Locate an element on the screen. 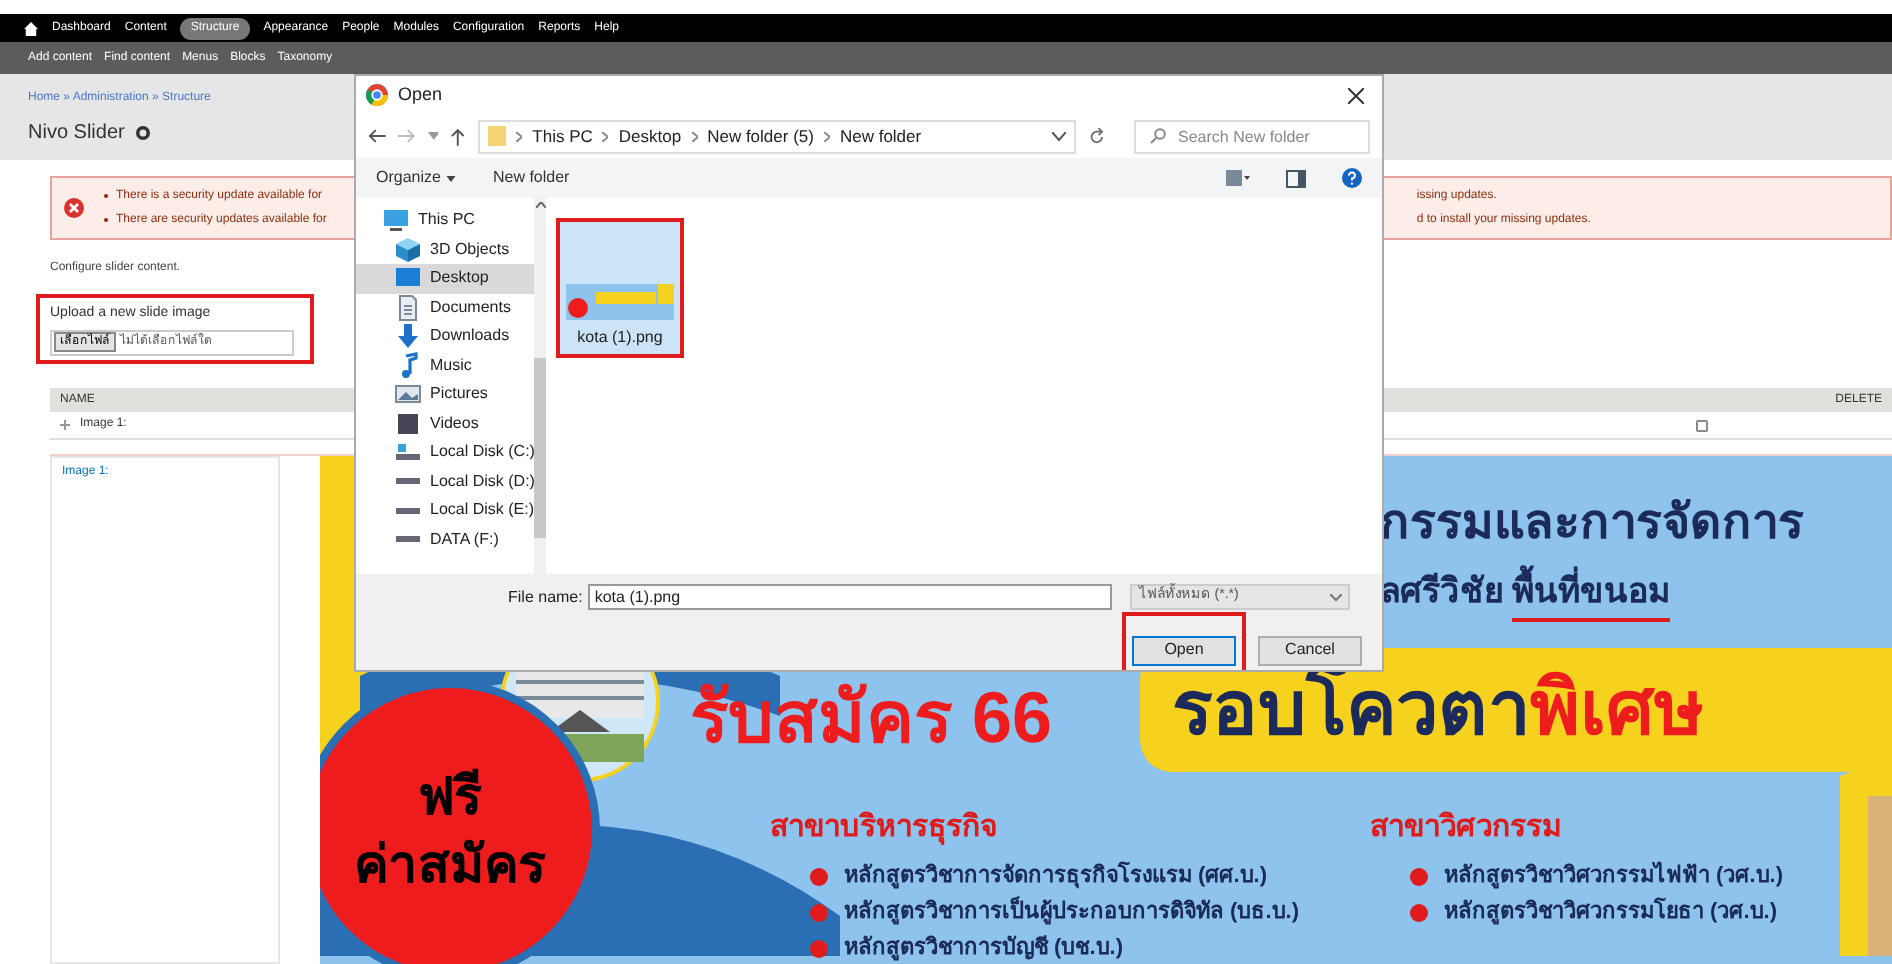 Image resolution: width=1892 pixels, height=964 pixels. nav-item: Videos is located at coordinates (445, 423).